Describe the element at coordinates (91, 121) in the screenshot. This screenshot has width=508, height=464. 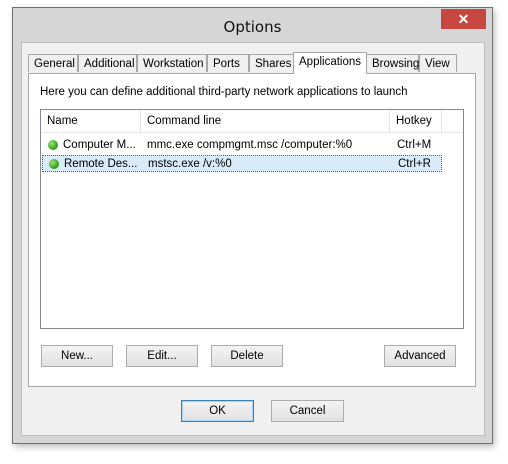
I see `column-header-name: Name` at that location.